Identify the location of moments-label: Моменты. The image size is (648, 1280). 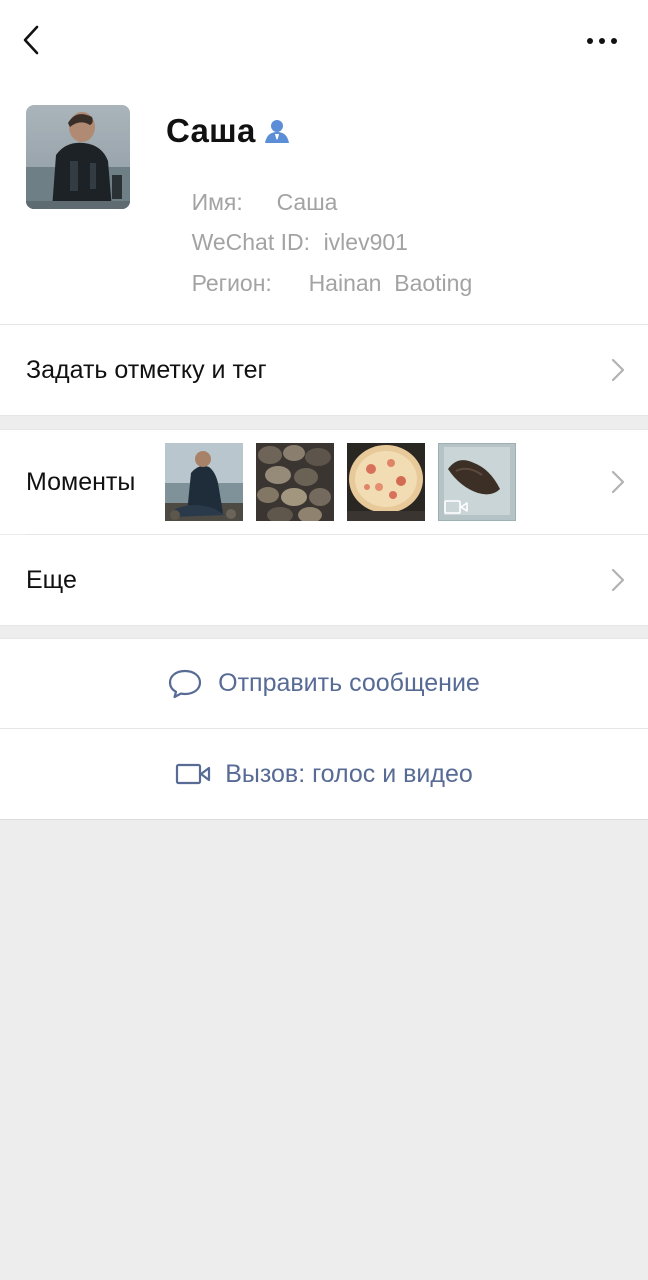
(81, 481).